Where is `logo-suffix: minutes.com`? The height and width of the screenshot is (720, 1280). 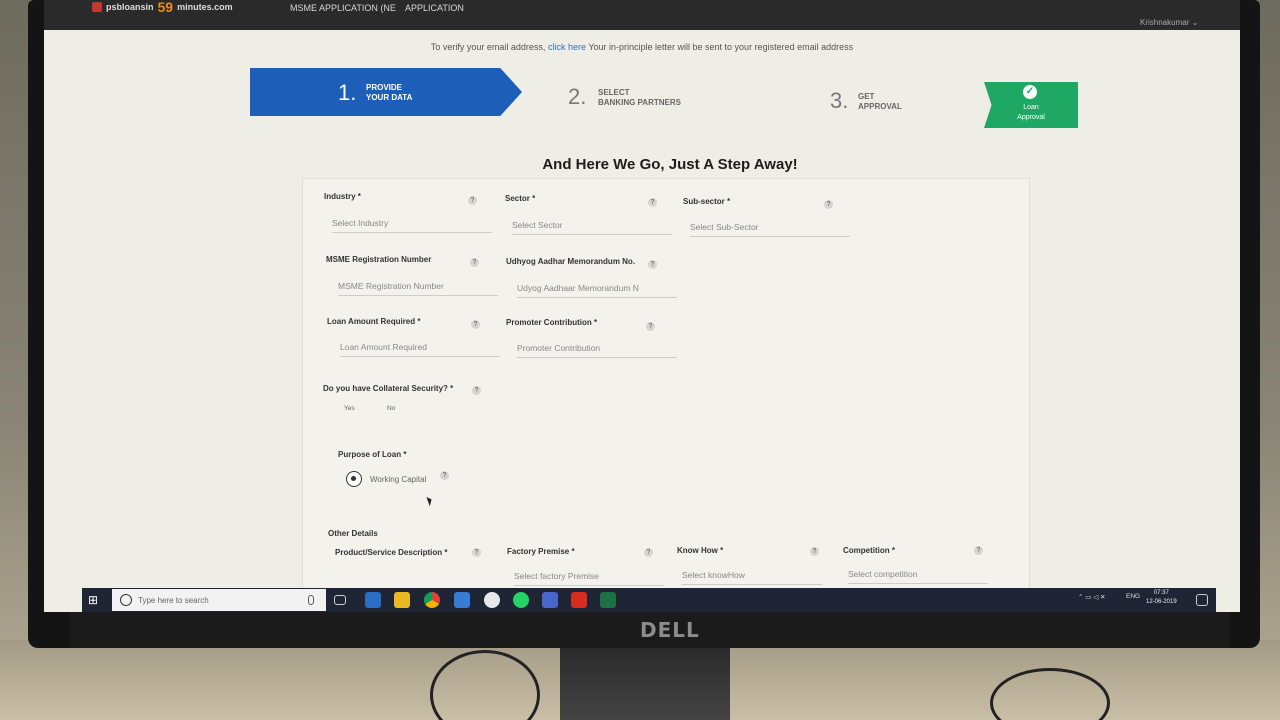 logo-suffix: minutes.com is located at coordinates (205, 7).